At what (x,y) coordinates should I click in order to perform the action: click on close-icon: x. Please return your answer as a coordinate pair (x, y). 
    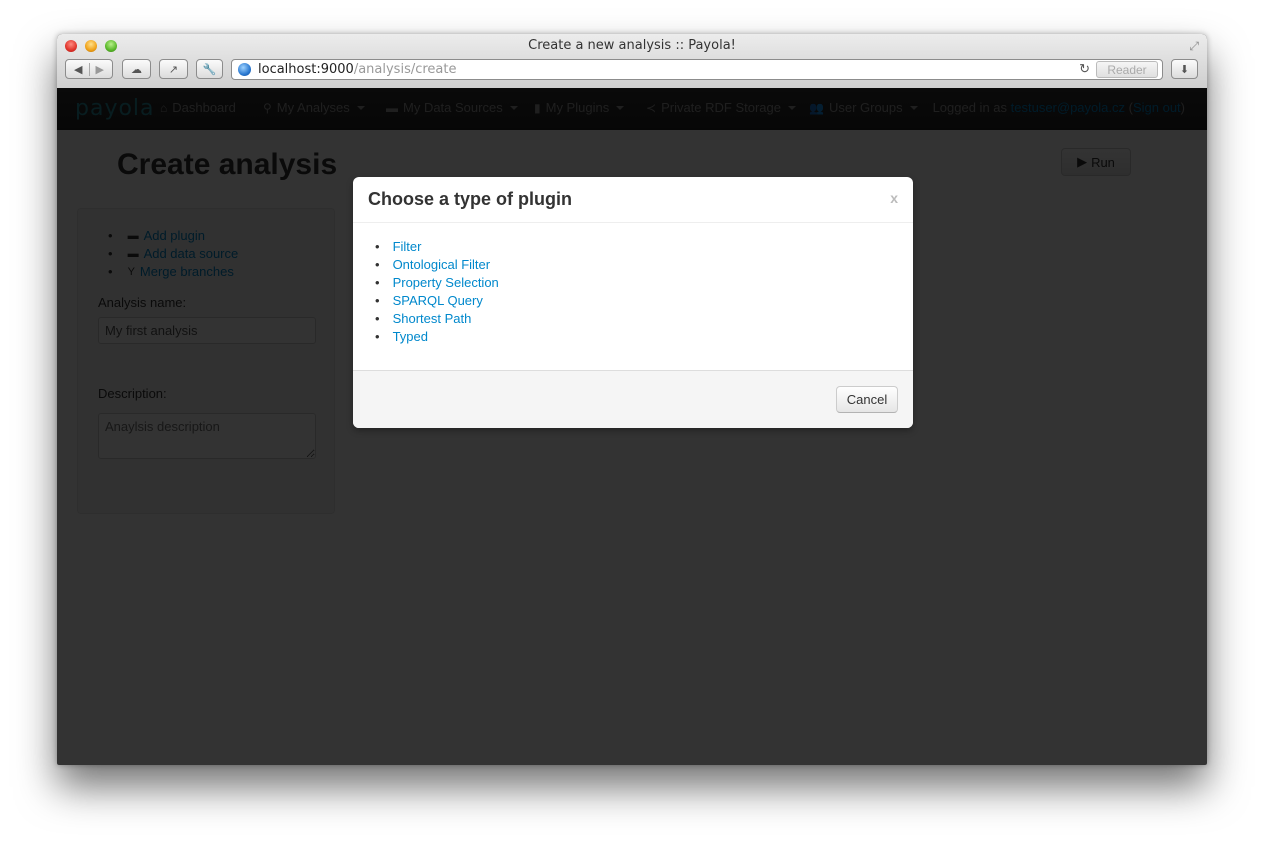
    Looking at the image, I should click on (894, 198).